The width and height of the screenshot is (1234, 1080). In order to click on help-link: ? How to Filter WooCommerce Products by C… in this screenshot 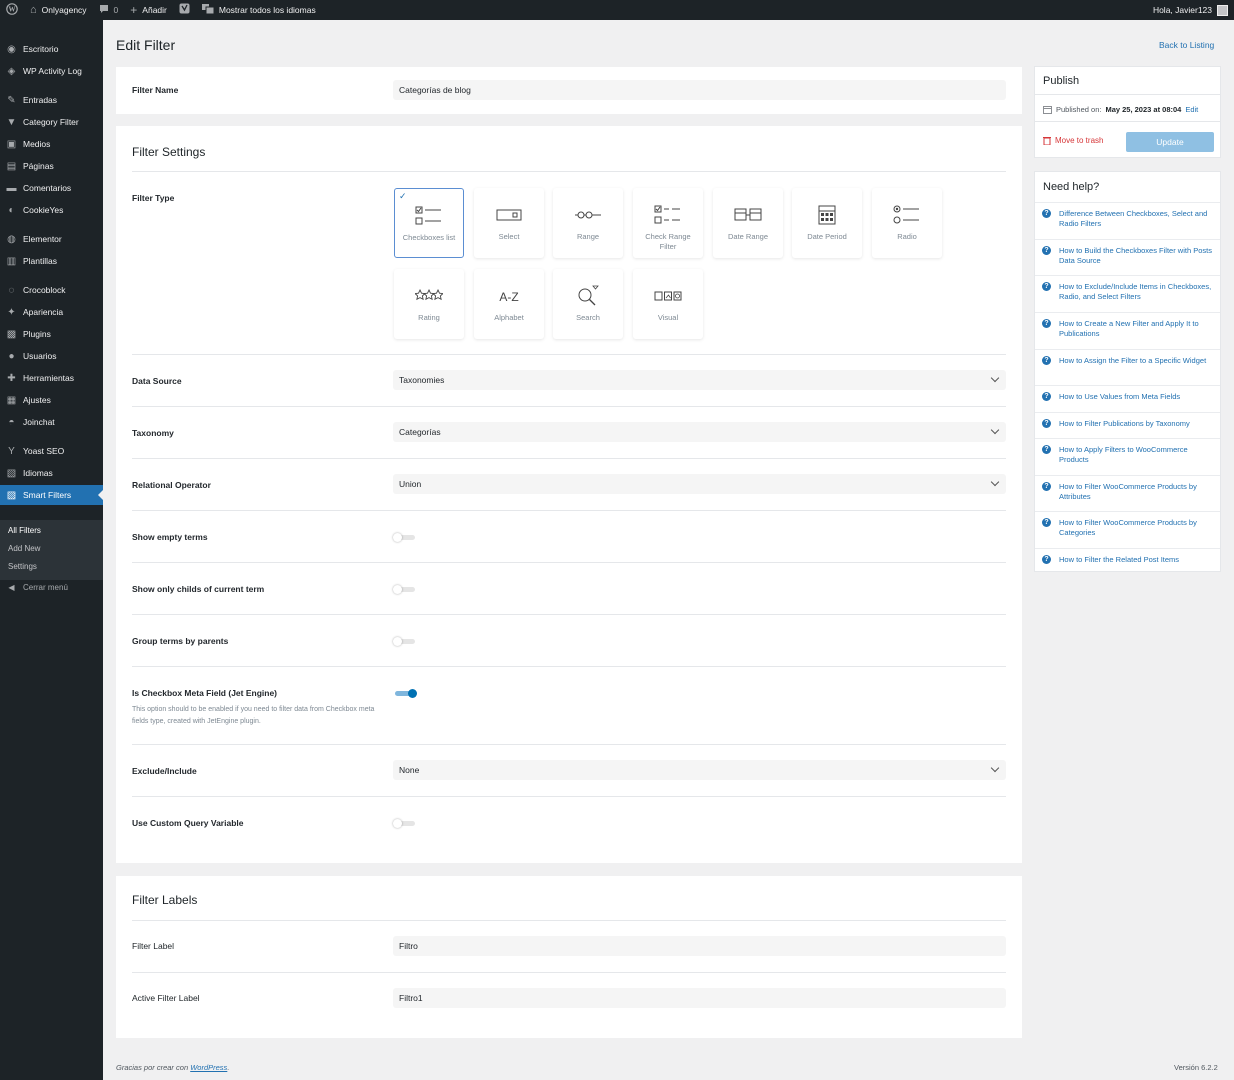, I will do `click(1127, 529)`.